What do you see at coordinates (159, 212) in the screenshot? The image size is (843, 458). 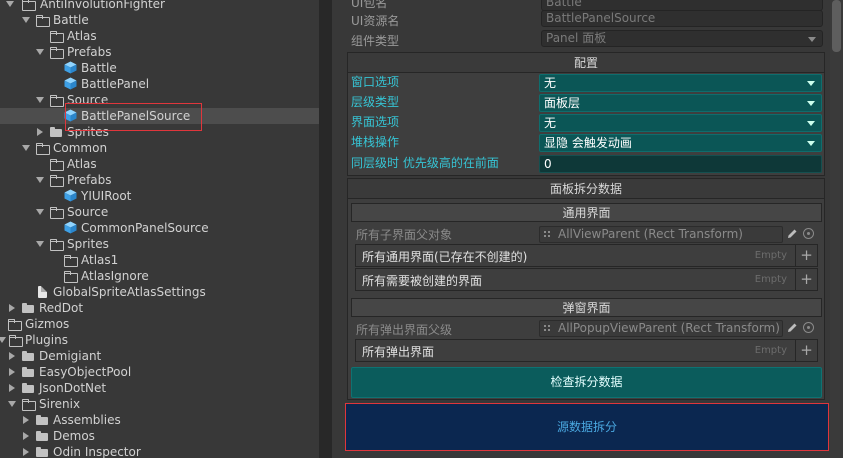 I see `tree-row-common-source: Source` at bounding box center [159, 212].